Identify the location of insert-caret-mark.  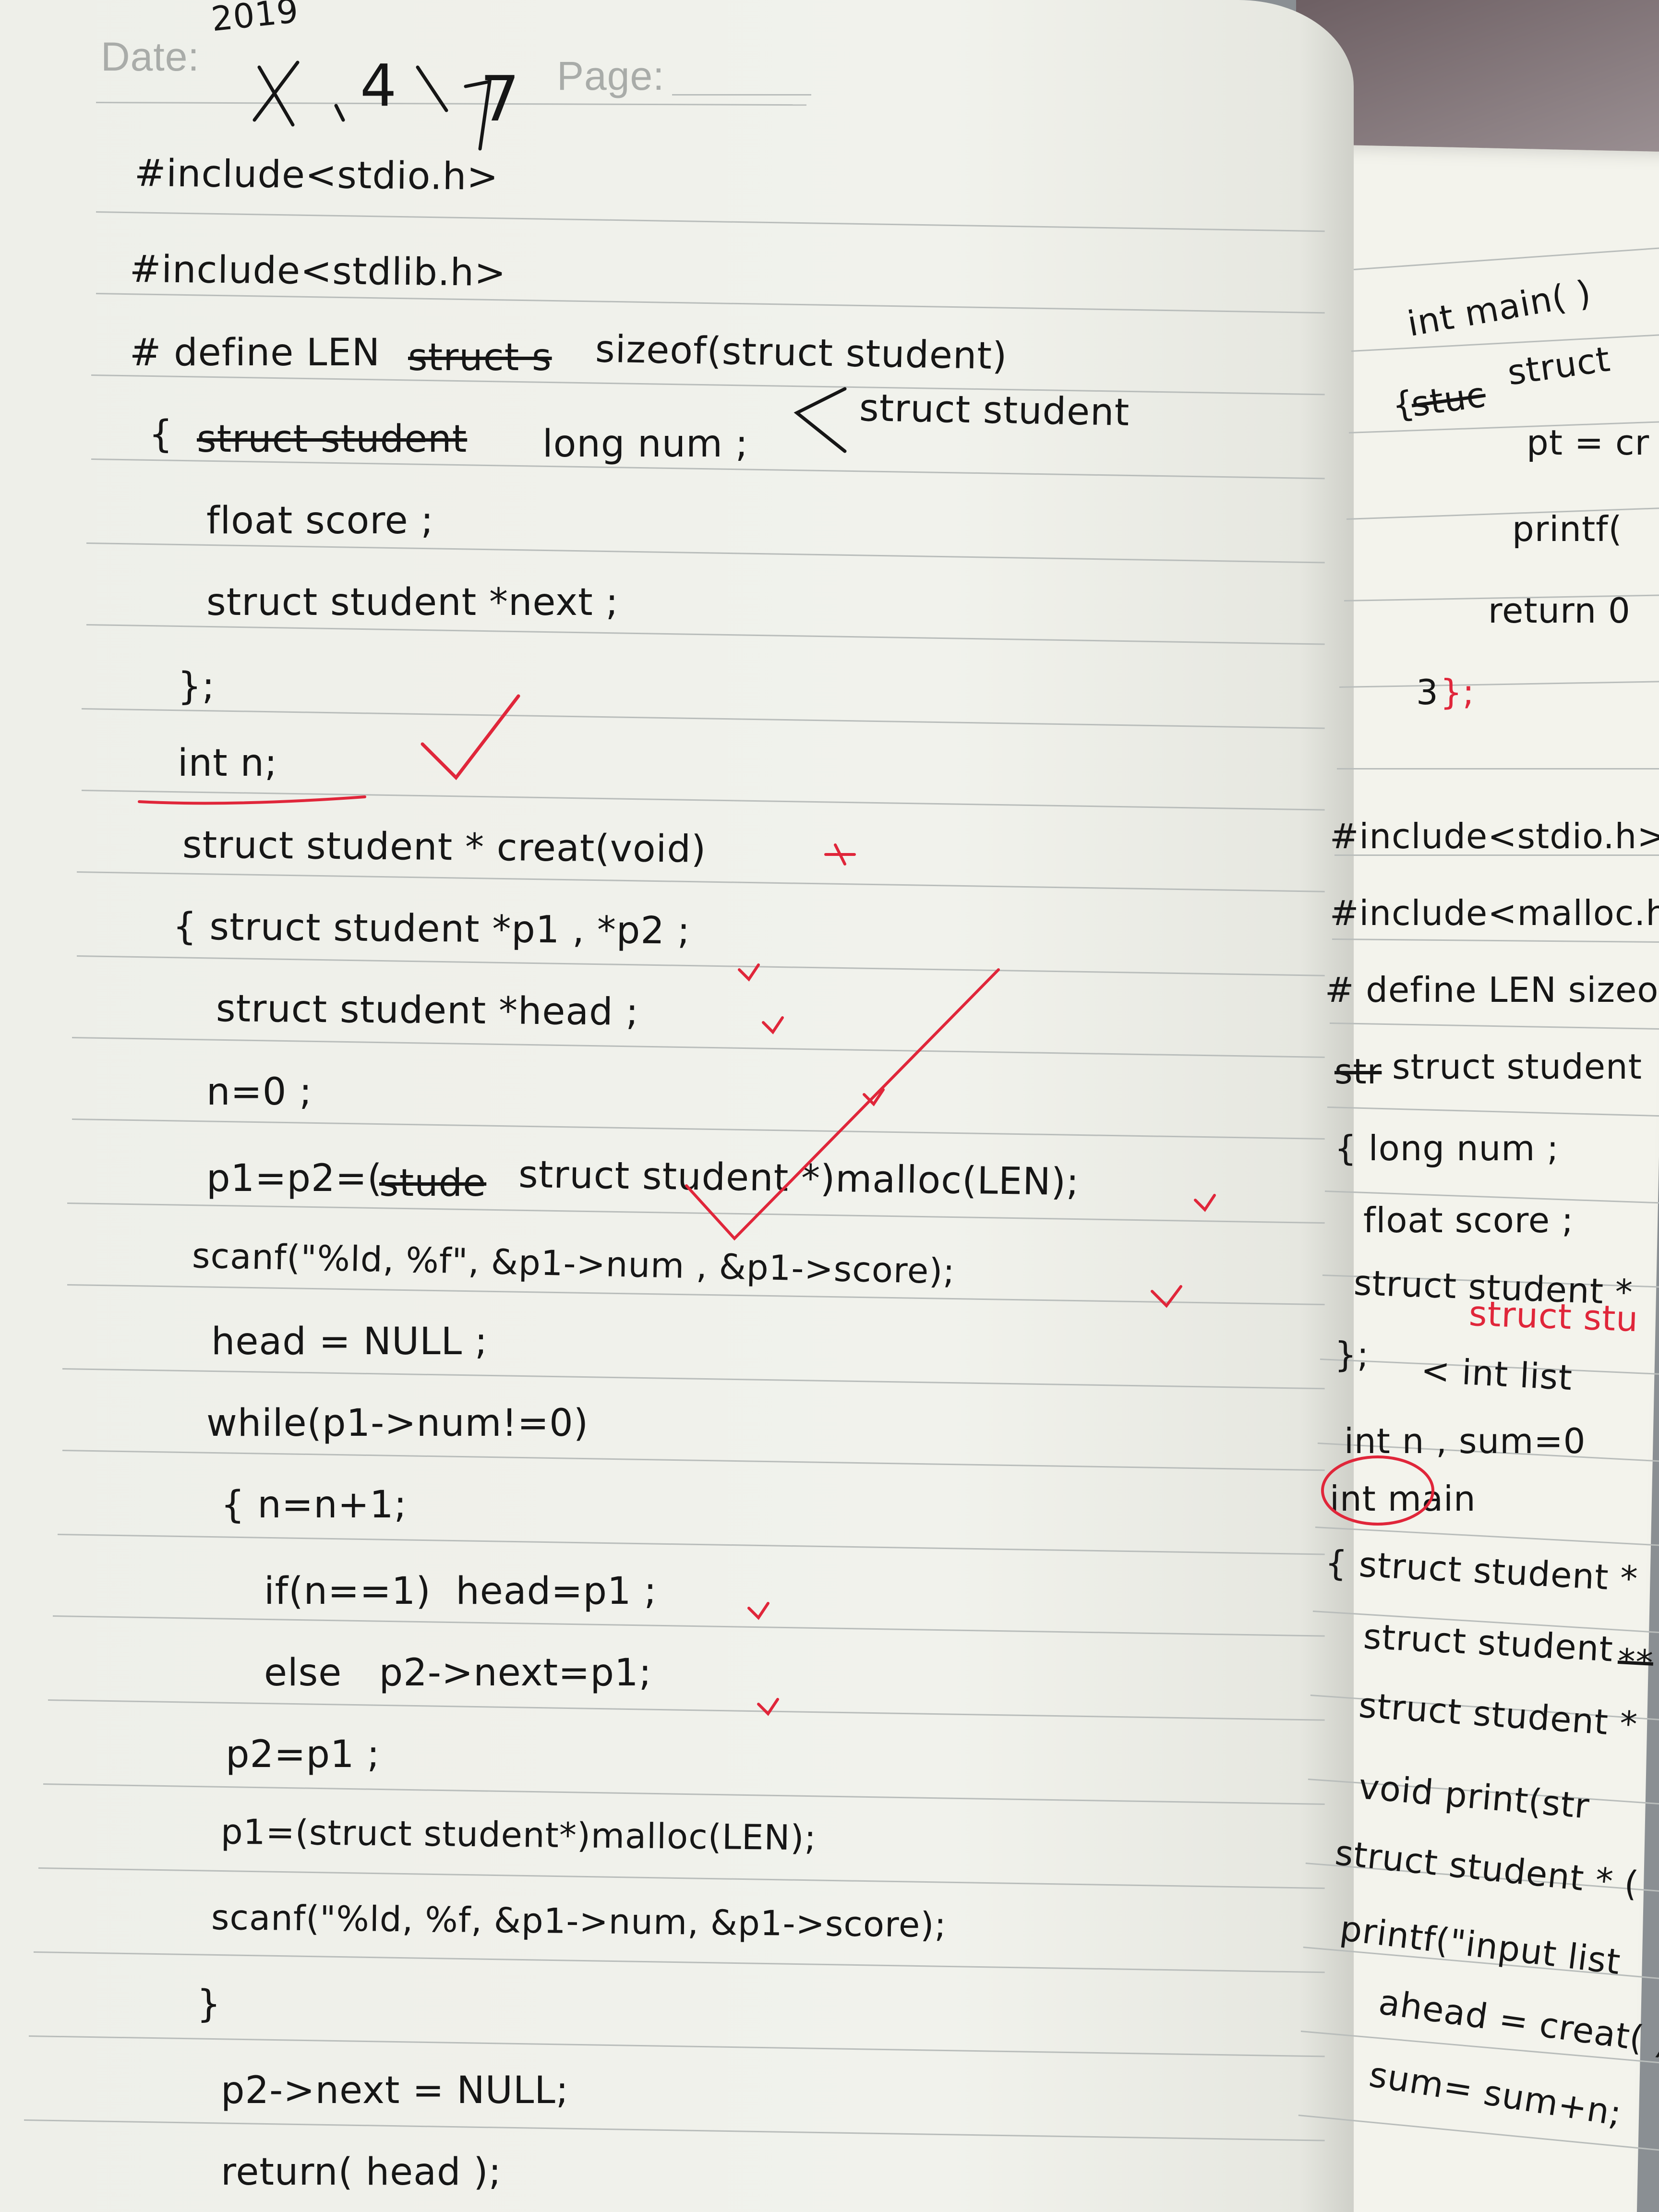
(820, 420).